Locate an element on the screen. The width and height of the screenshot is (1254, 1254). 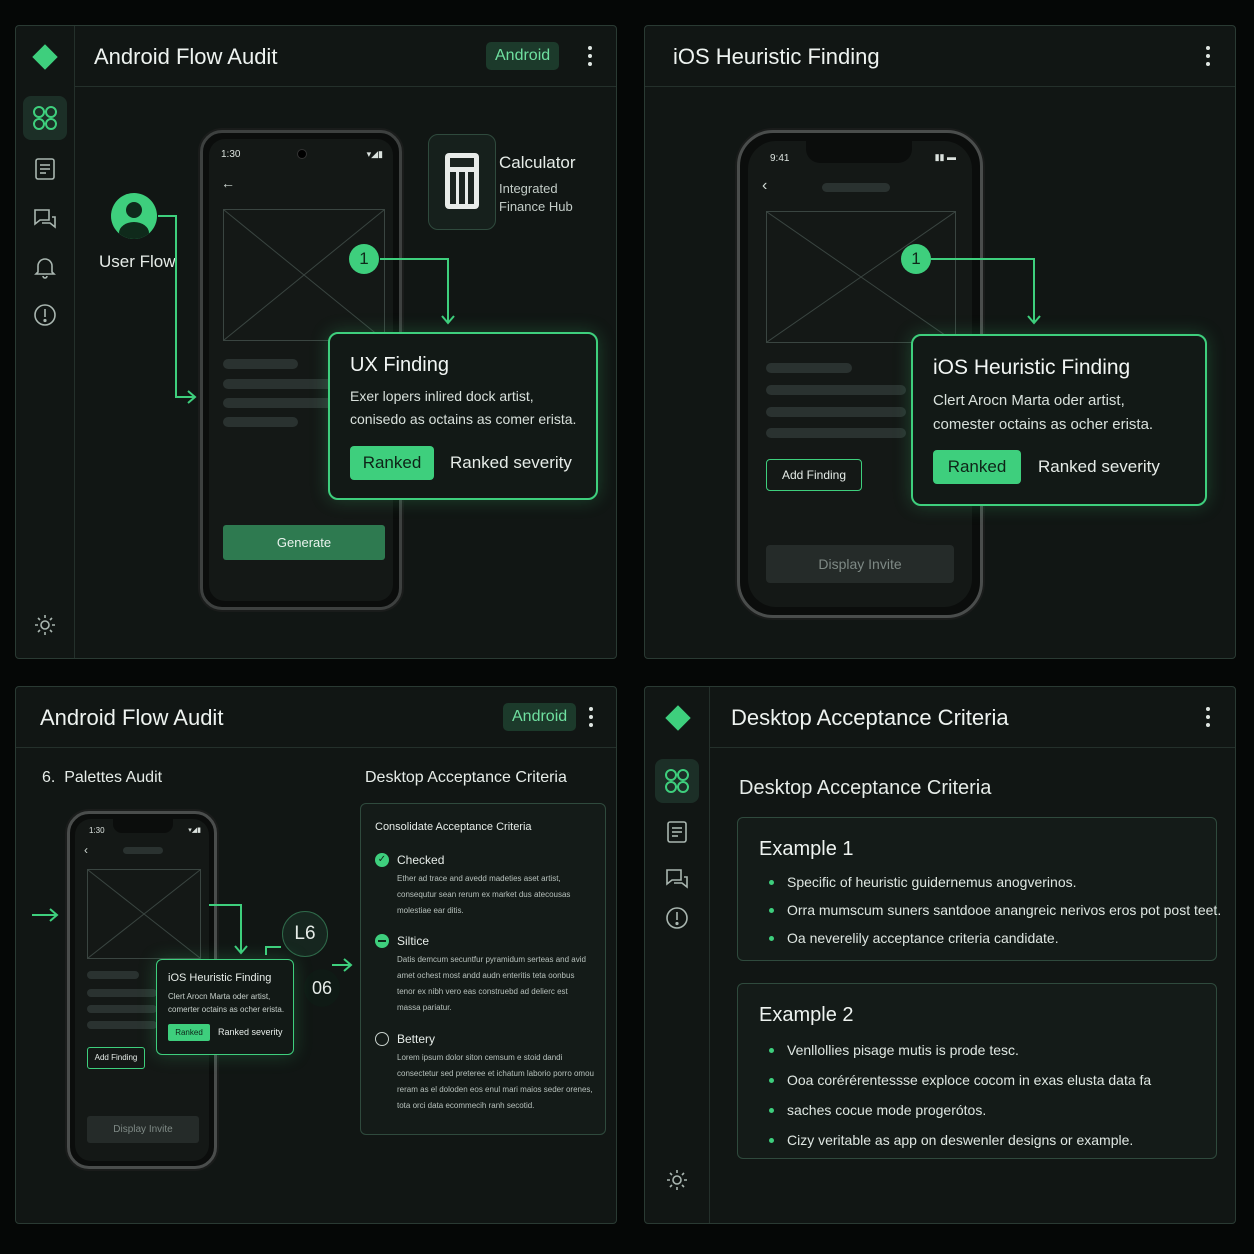
back-arrow-icon: ← is located at coordinates (228, 183).